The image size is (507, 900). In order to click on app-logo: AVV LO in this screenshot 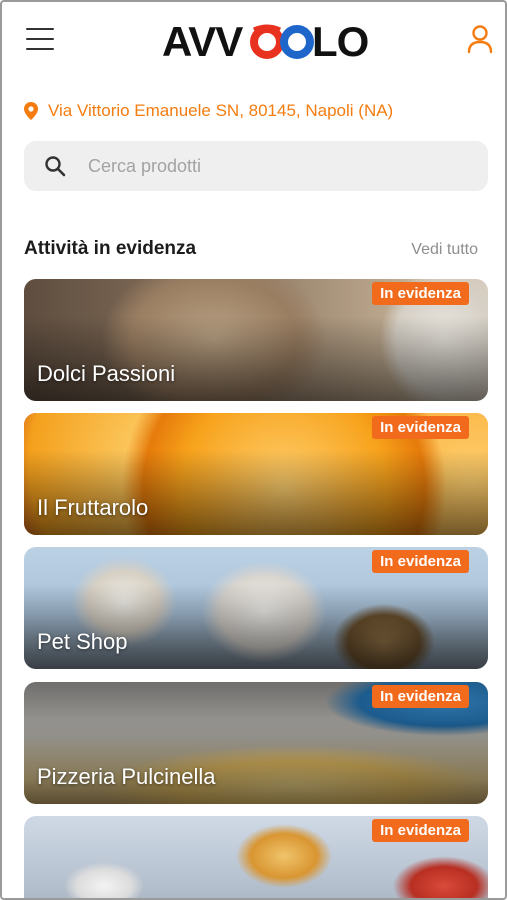, I will do `click(267, 40)`.